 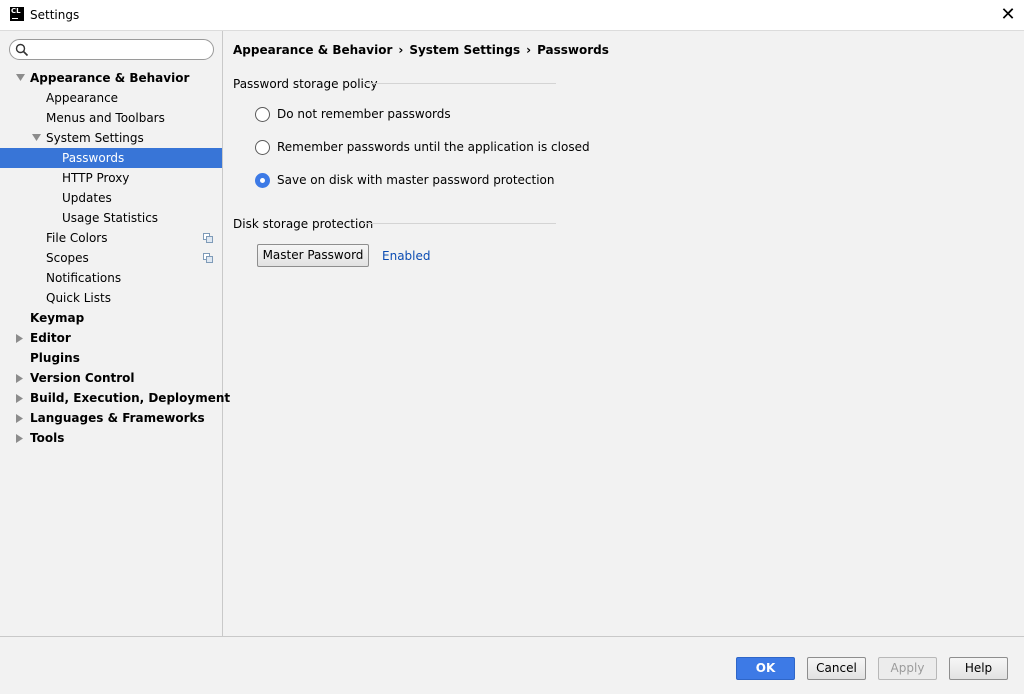 I want to click on disk-protection-title: Disk storage protection, so click(x=303, y=224).